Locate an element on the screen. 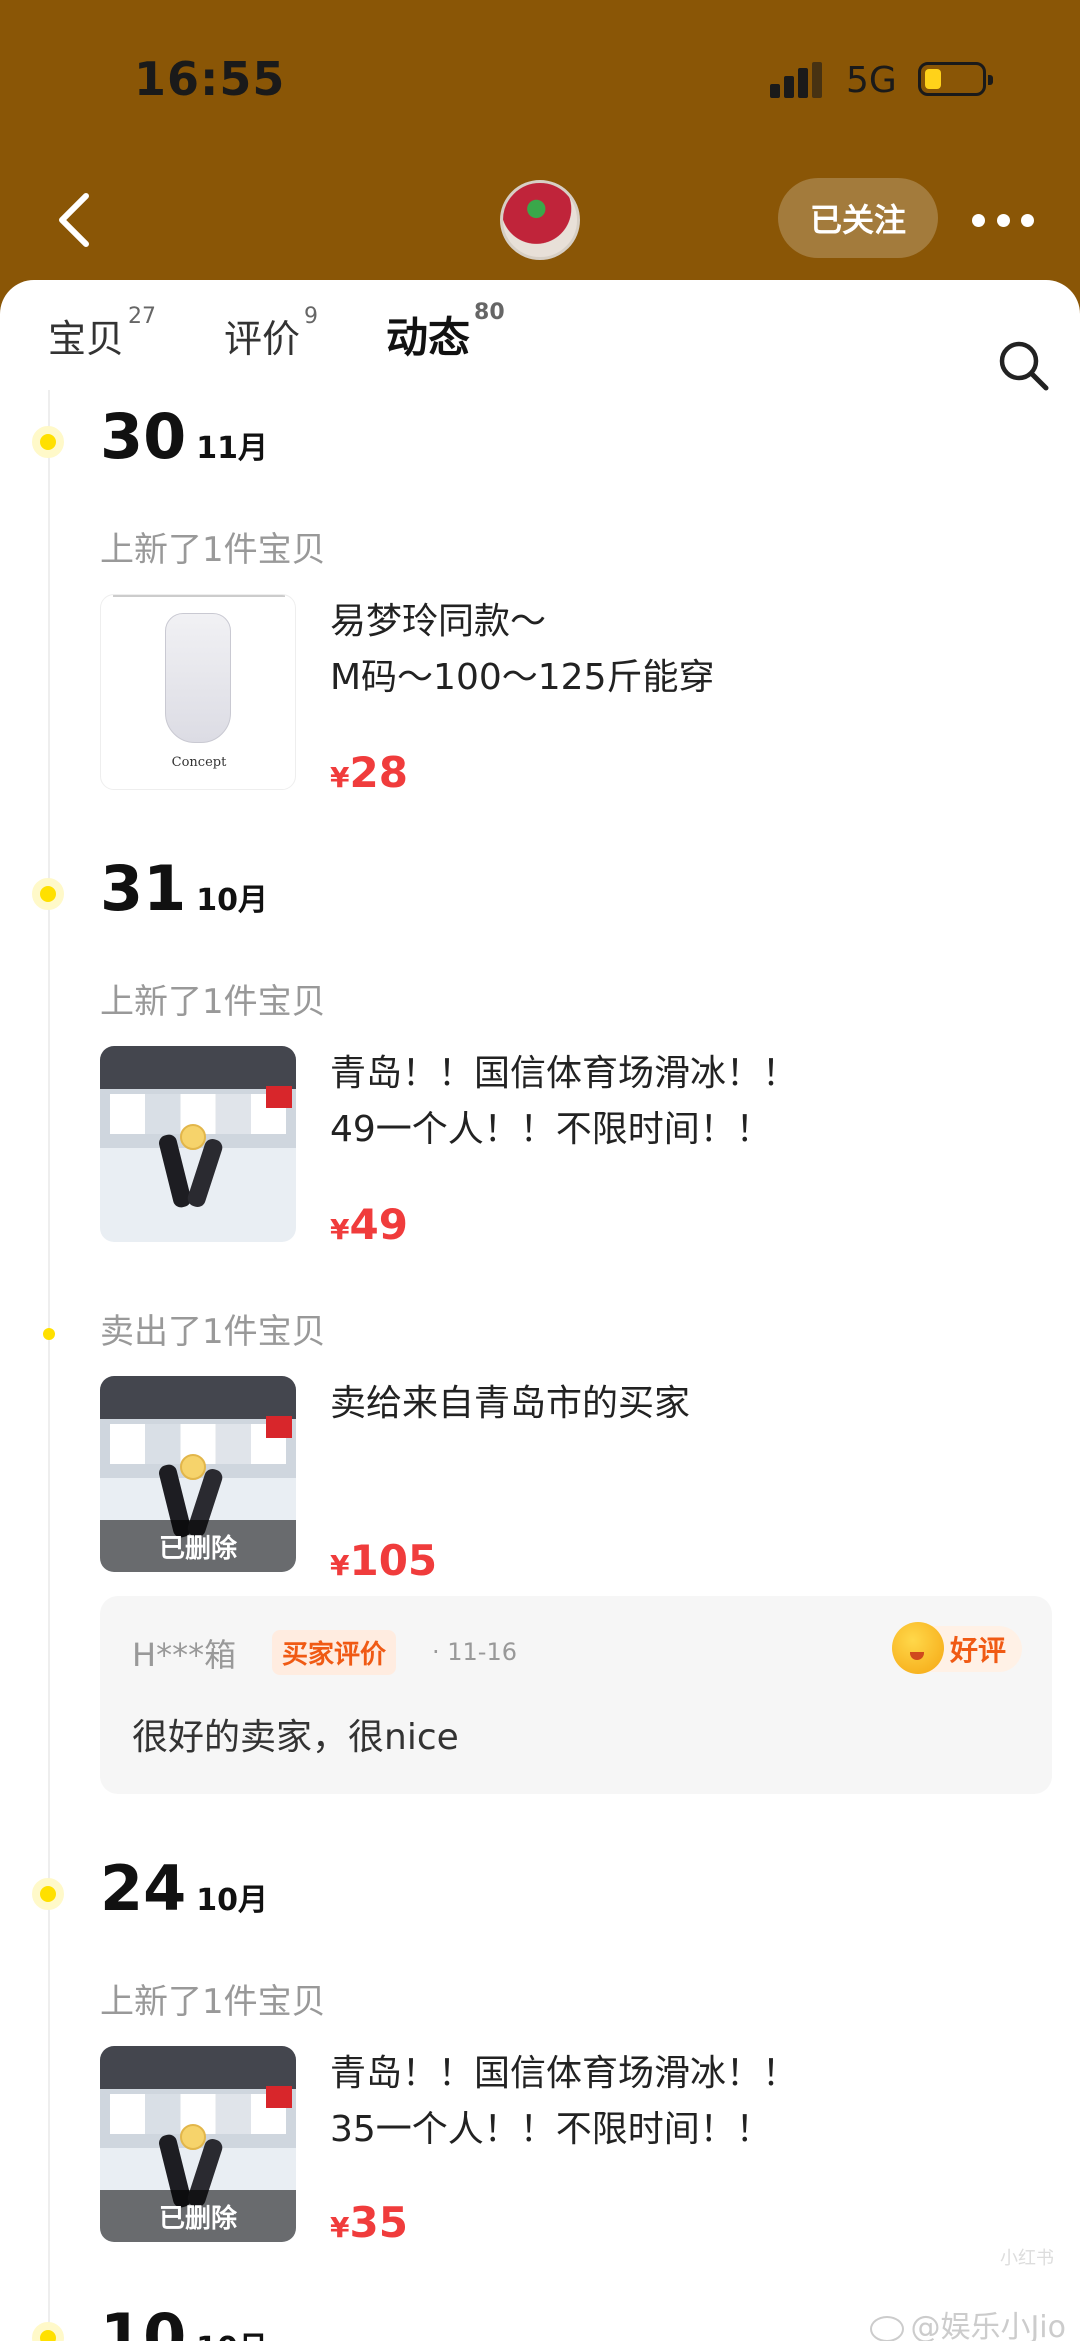 The width and height of the screenshot is (1080, 2341). date-month: 11月 is located at coordinates (232, 448).